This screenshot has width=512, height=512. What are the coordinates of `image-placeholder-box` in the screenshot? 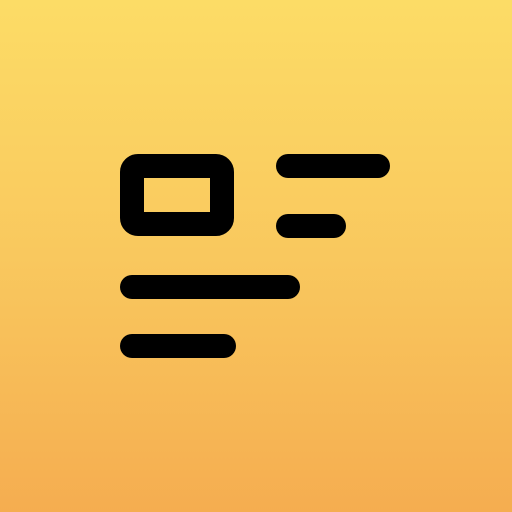 It's located at (177, 195).